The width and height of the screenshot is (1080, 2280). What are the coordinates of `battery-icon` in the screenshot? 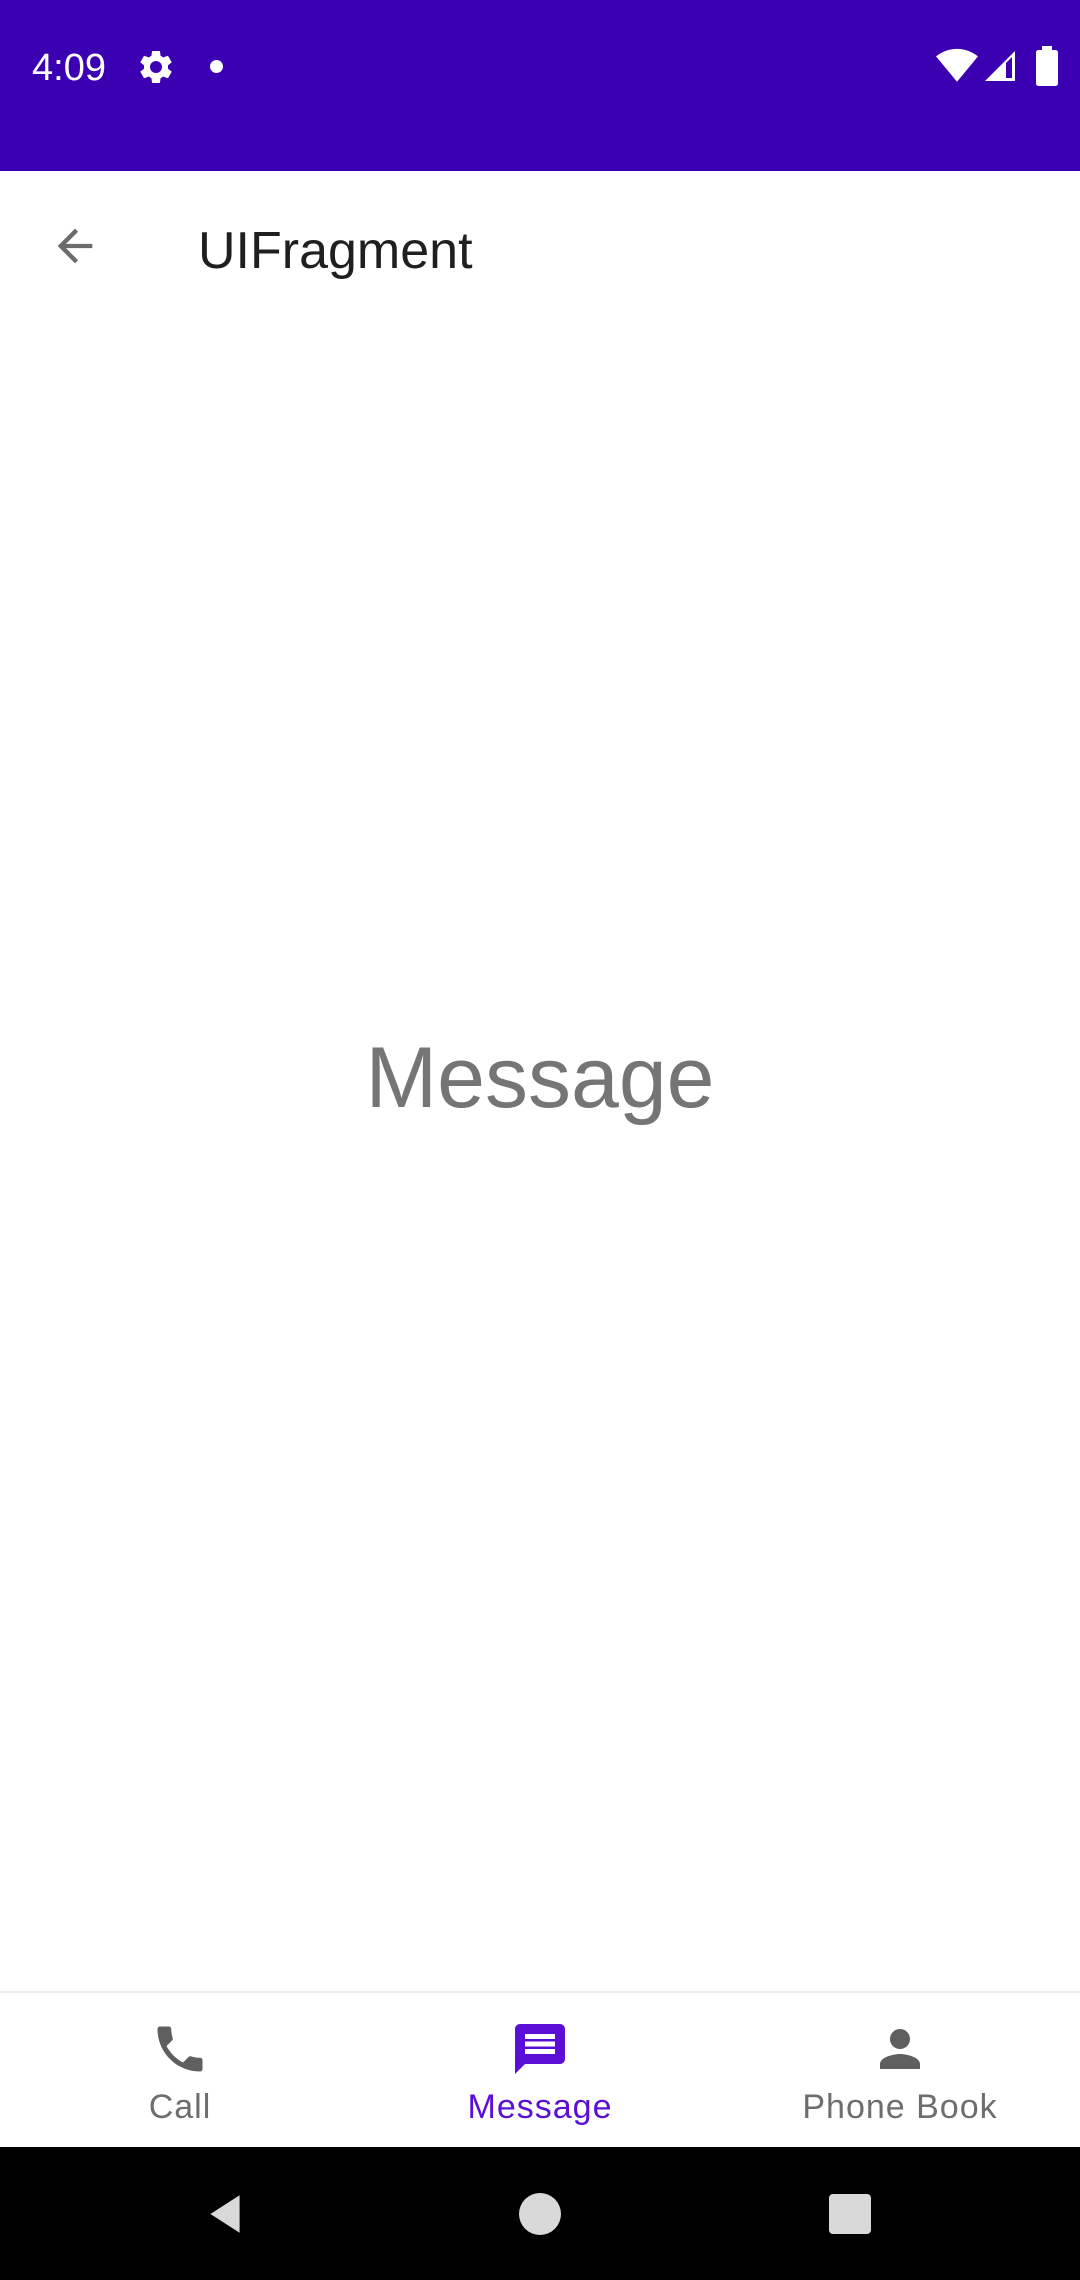 It's located at (1047, 66).